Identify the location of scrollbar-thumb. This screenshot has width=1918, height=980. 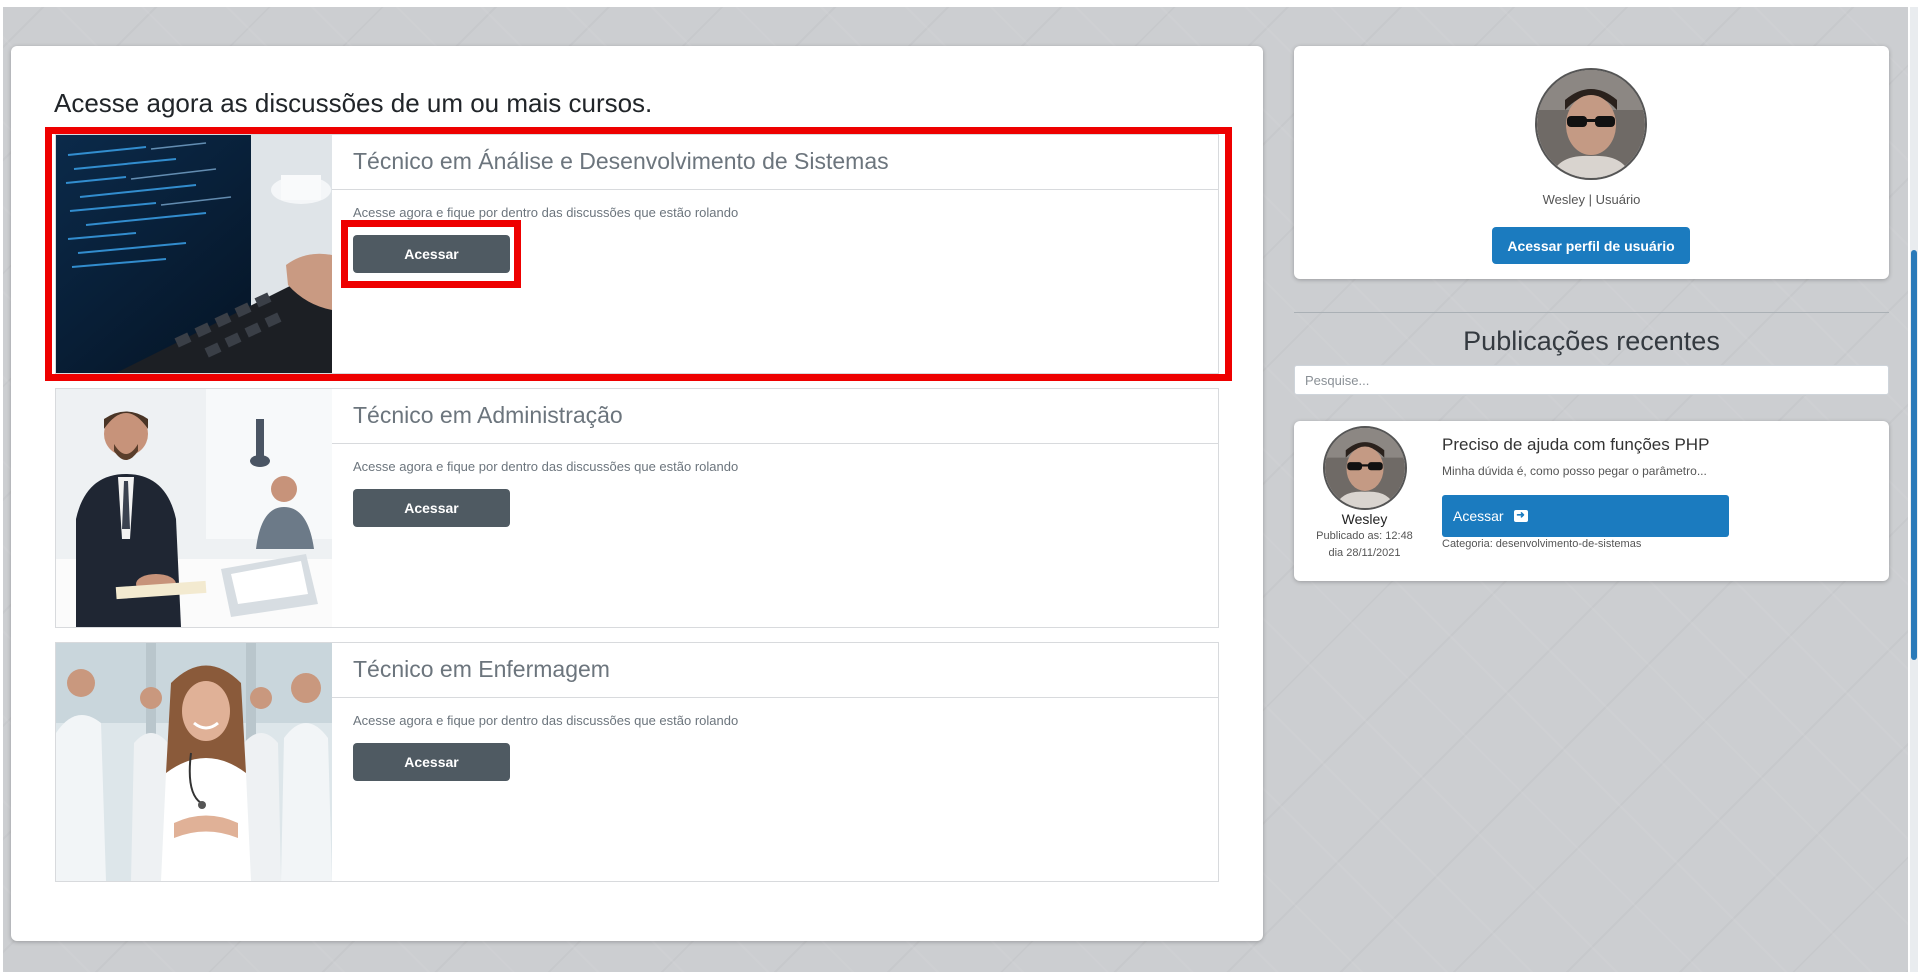
(1914, 455).